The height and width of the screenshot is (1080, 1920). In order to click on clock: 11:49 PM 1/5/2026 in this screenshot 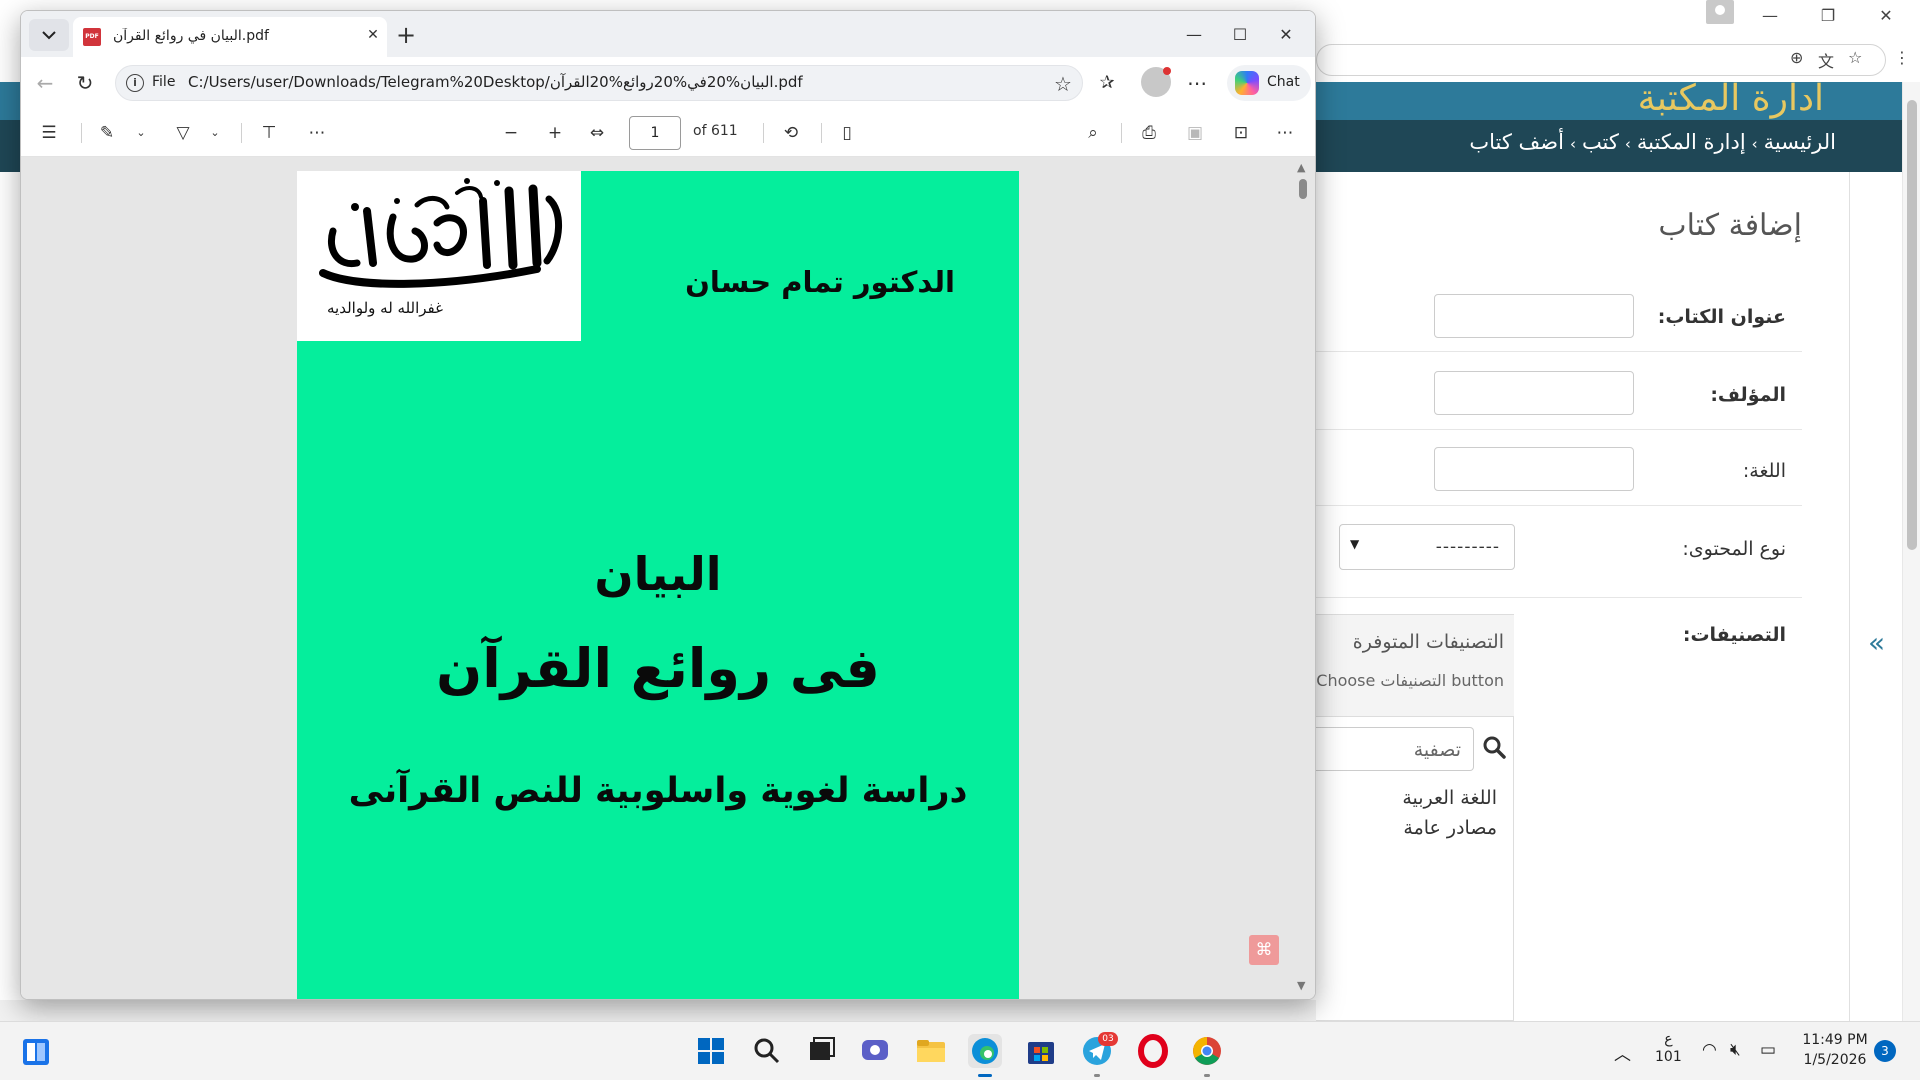, I will do `click(1835, 1050)`.